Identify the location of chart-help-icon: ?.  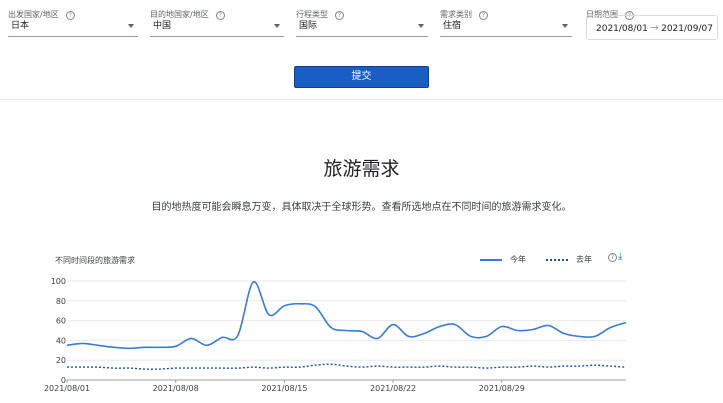
(612, 257).